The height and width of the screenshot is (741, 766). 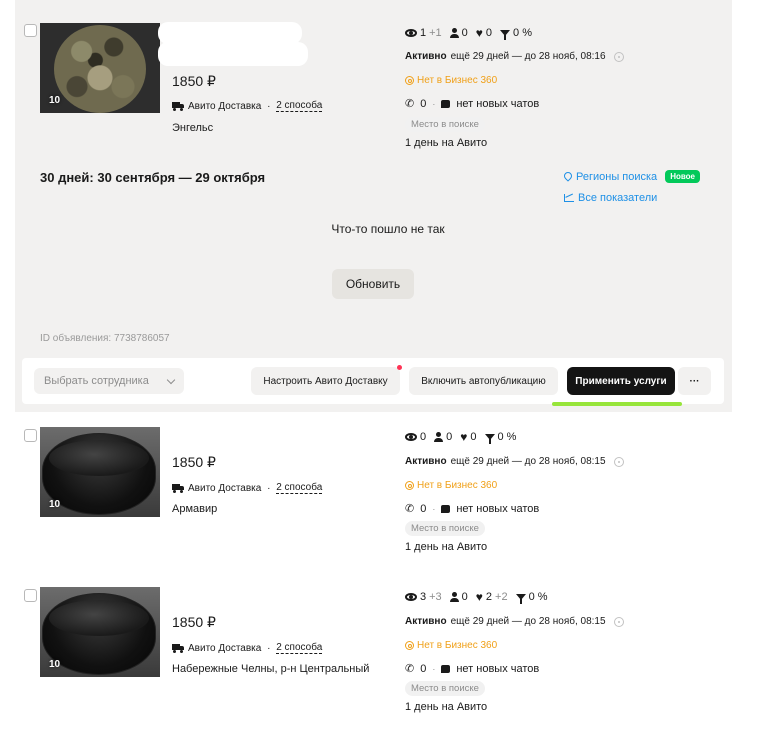 I want to click on regions-label: Регионы поиска, so click(x=617, y=176).